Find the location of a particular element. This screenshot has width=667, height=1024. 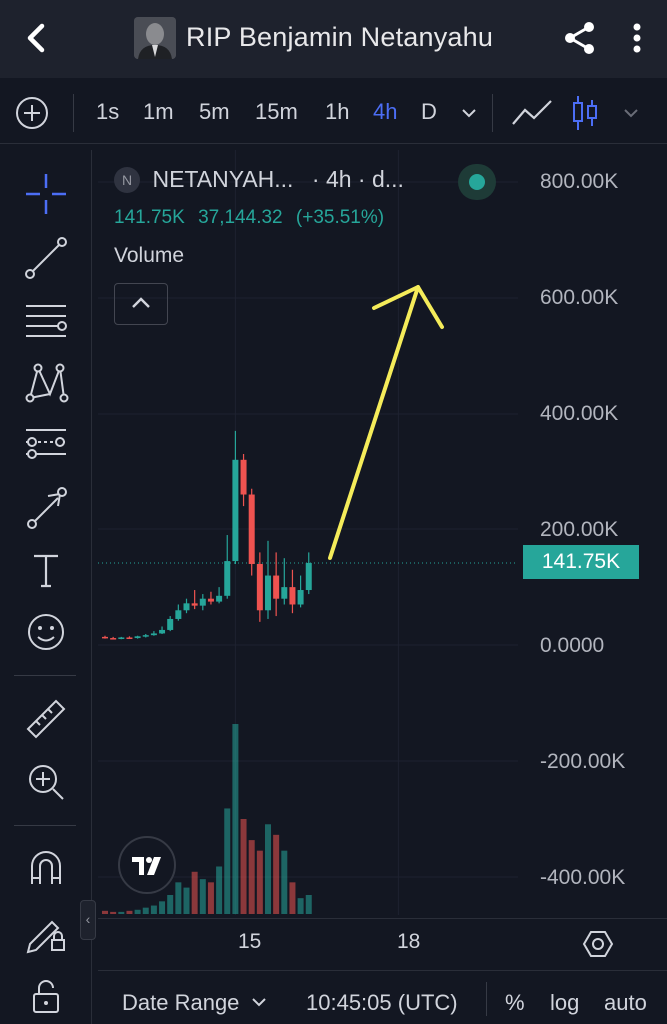

price-readout: 141.75K 37,144.32 (+35.51%) is located at coordinates (253, 218).